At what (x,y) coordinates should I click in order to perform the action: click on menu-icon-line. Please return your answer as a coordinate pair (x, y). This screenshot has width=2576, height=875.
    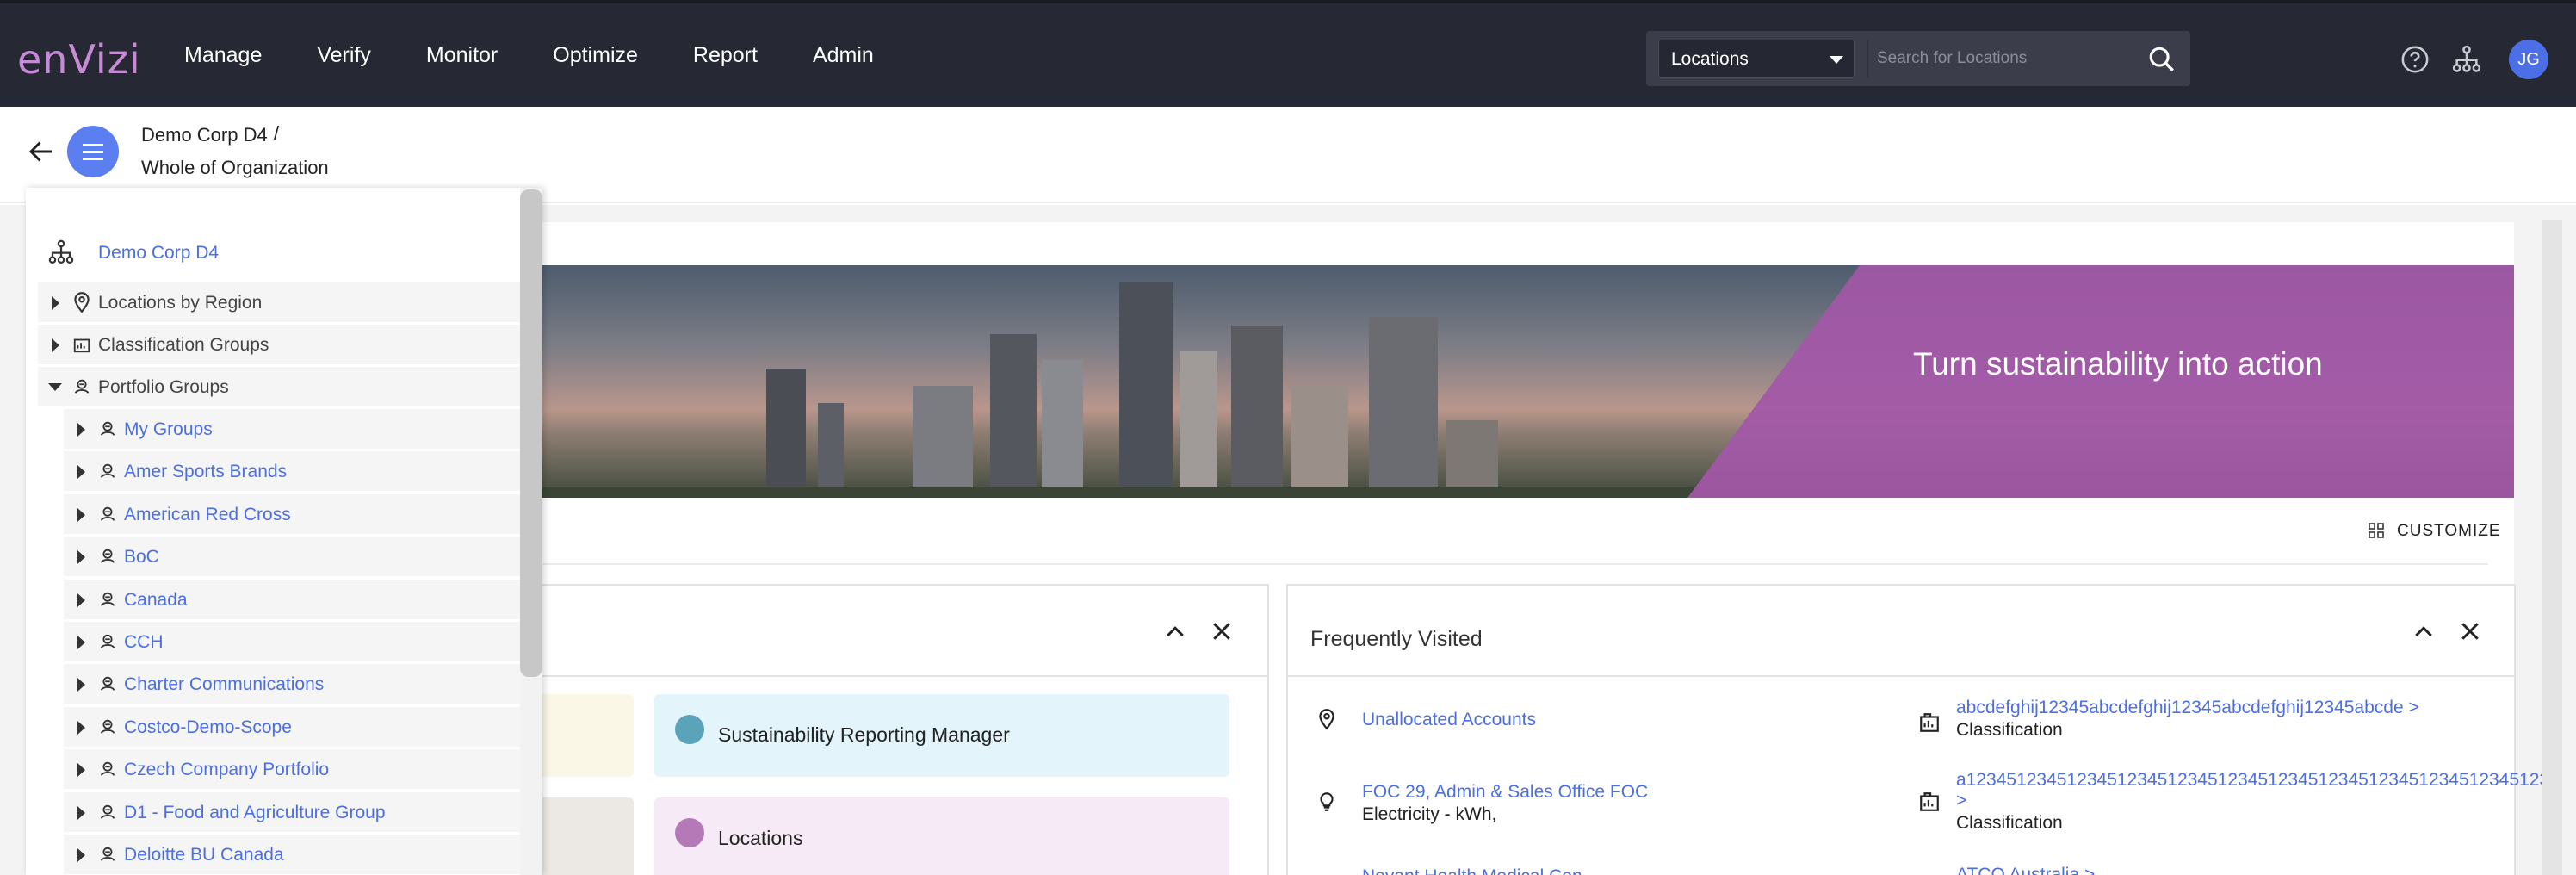
    Looking at the image, I should click on (93, 152).